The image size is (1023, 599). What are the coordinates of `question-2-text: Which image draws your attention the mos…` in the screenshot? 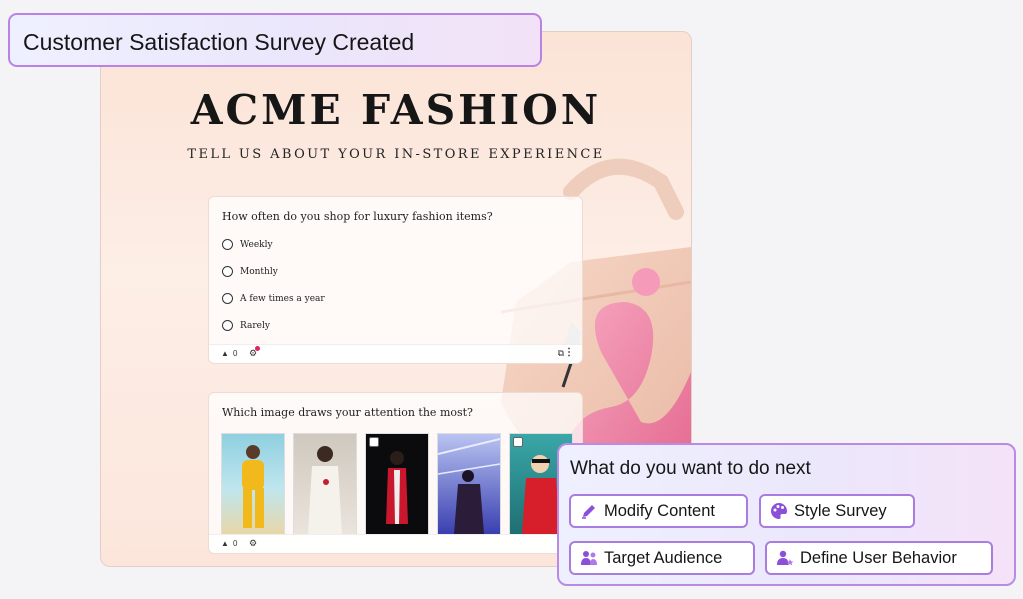 It's located at (347, 412).